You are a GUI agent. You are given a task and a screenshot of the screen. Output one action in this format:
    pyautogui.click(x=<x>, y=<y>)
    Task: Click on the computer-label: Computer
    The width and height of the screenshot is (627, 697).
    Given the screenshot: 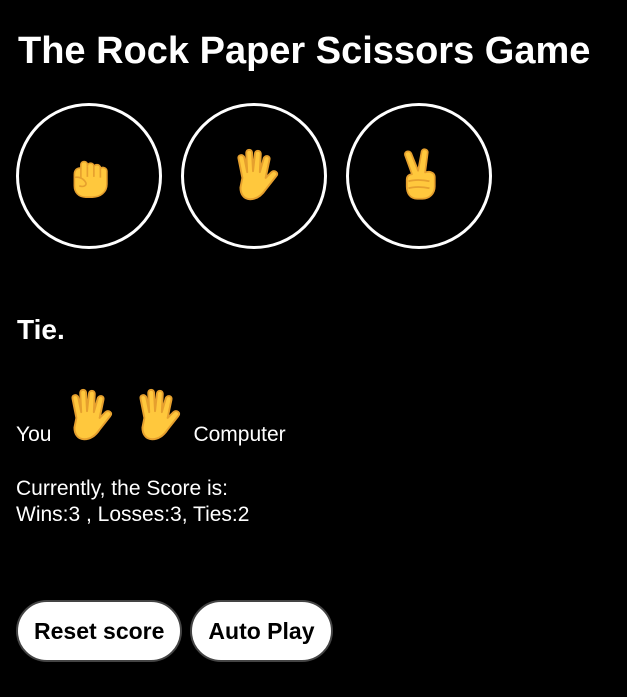 What is the action you would take?
    pyautogui.click(x=239, y=434)
    